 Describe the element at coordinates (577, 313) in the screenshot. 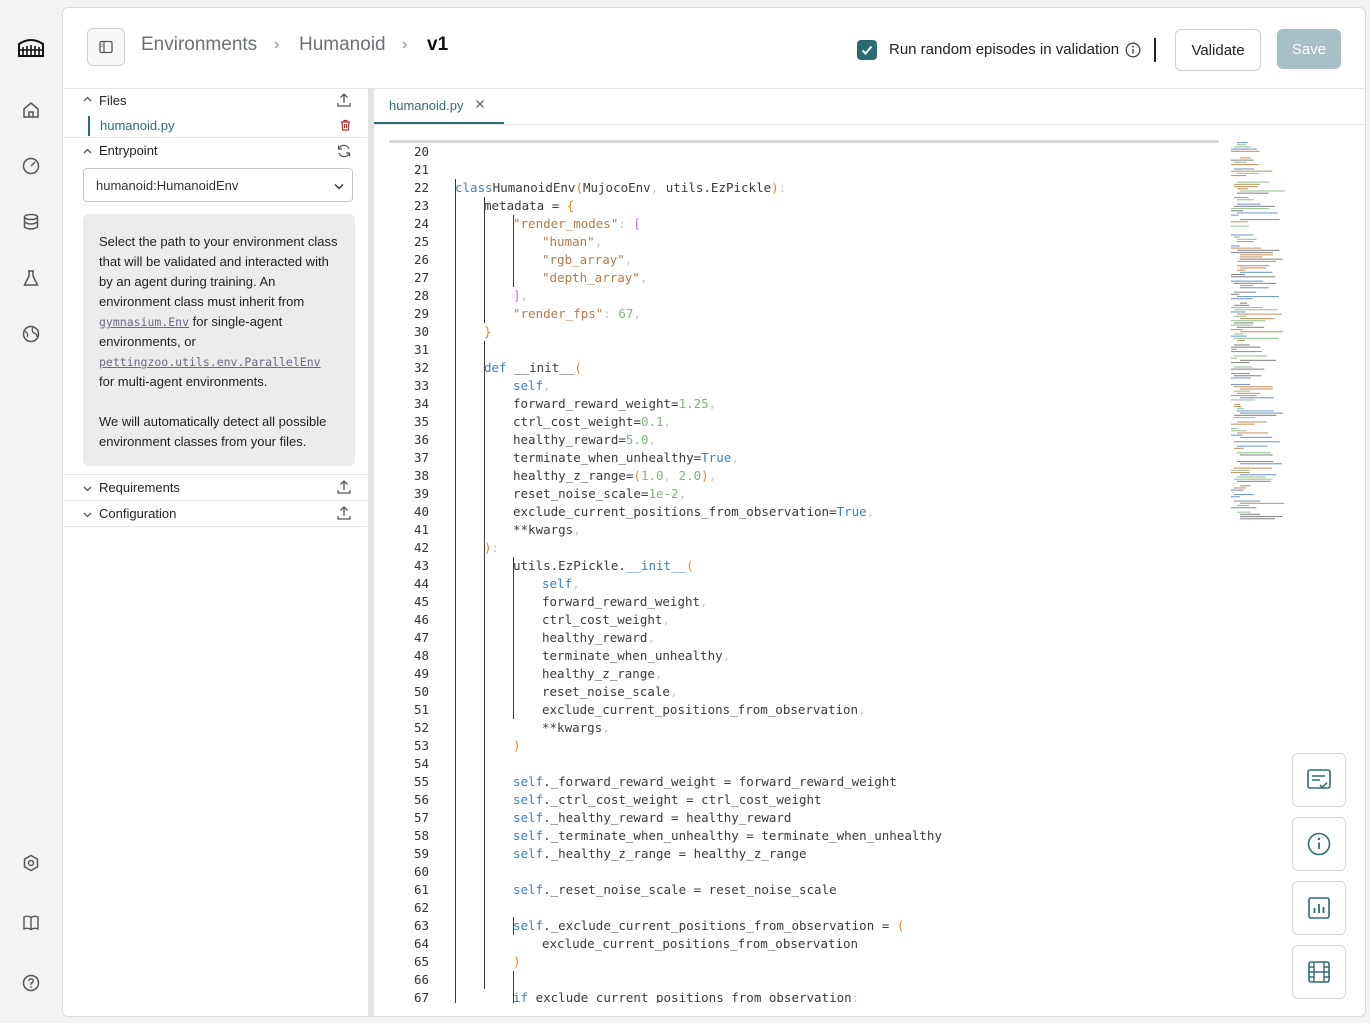

I see `code-text: "render_fps": 67,` at that location.